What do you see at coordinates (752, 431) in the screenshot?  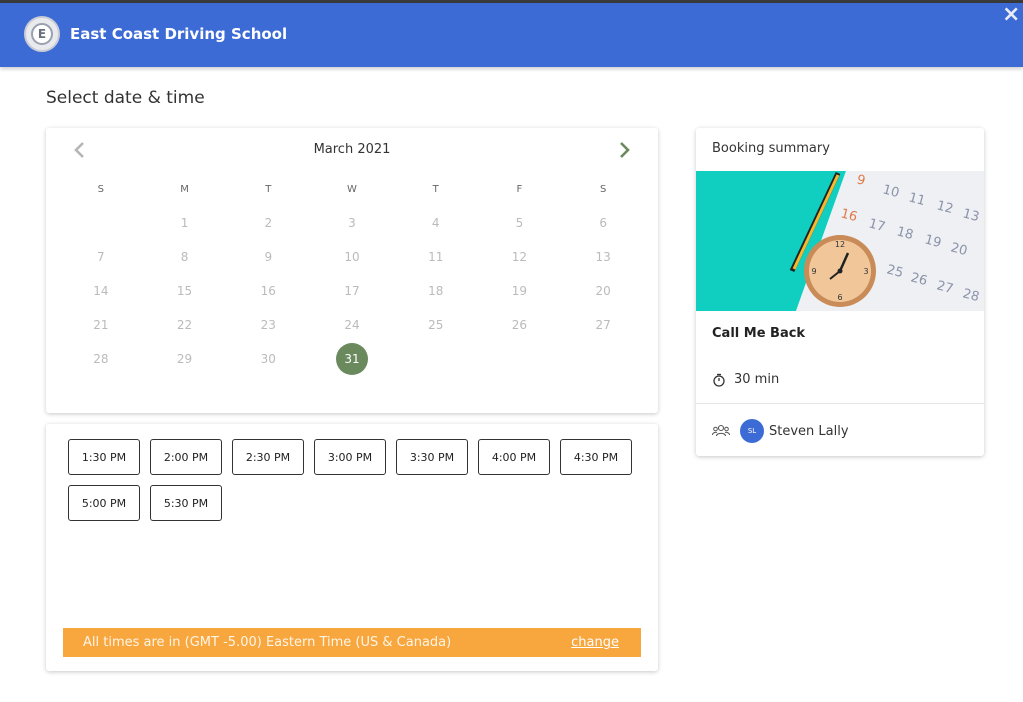 I see `staff-avatar: SL` at bounding box center [752, 431].